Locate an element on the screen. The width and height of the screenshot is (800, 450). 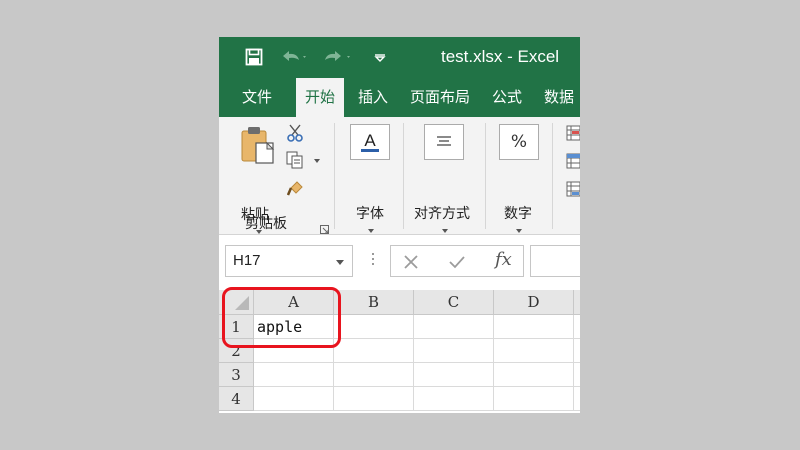
ribbon: 粘贴 剪贴板 A 字体 对齐方式 % 数字 is located at coordinates (399, 176).